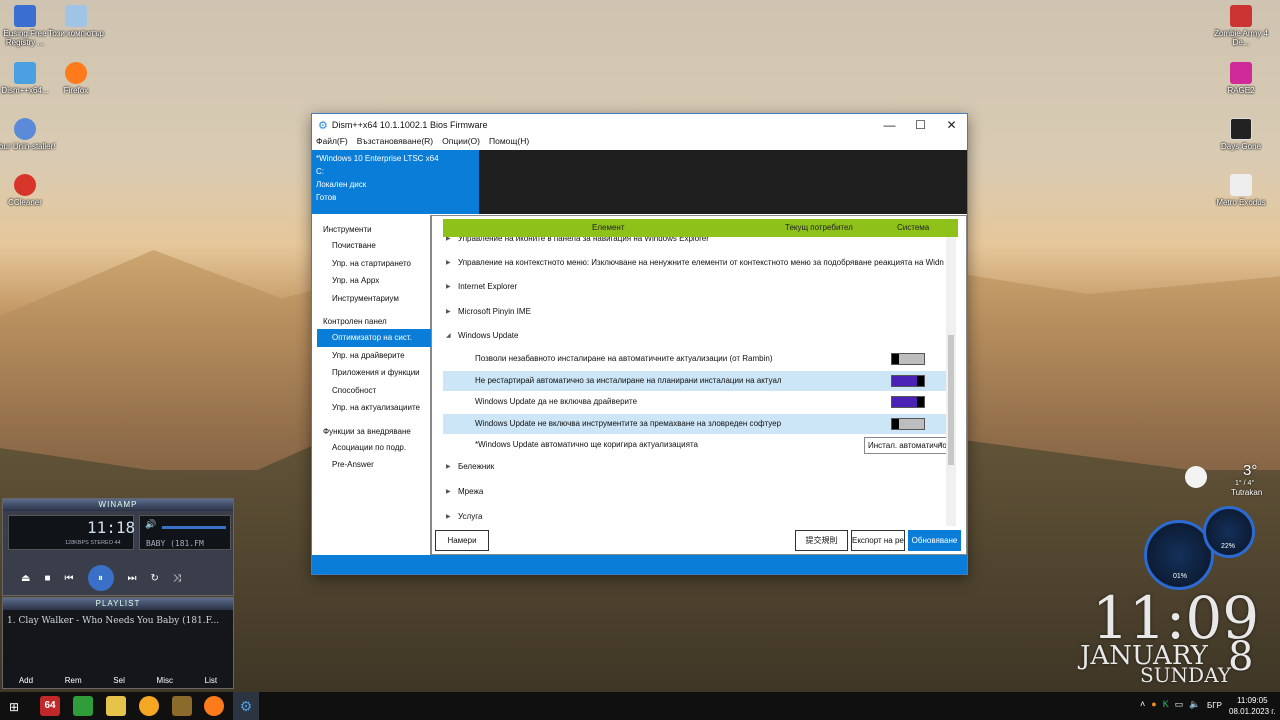 The width and height of the screenshot is (1280, 720). What do you see at coordinates (1166, 704) in the screenshot?
I see `tray-kaspersky-icon: K` at bounding box center [1166, 704].